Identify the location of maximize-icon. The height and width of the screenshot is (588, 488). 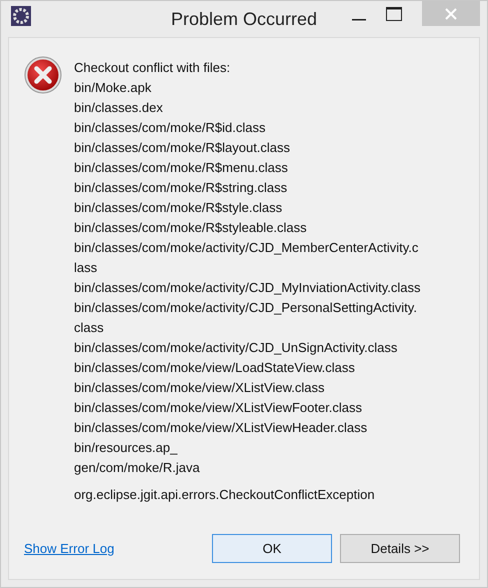
(394, 14).